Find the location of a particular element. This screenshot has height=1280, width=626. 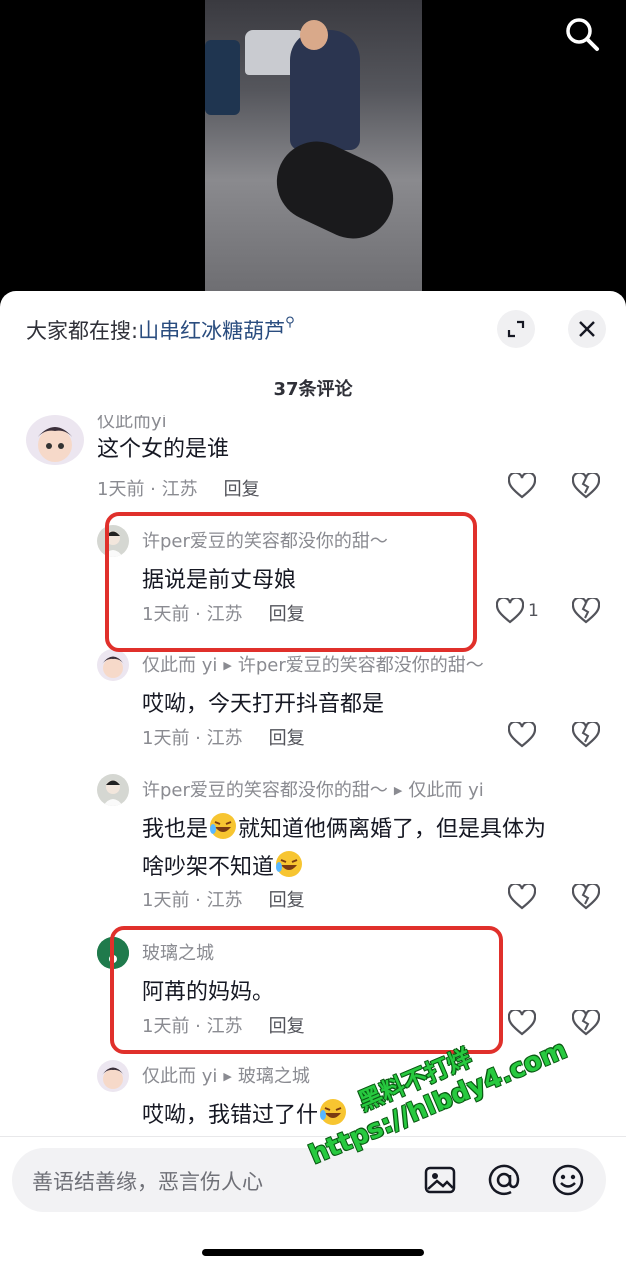

comment-text: 我也是 就知道他俩离婚了，但是具体为啥吵架不知道 is located at coordinates (372, 849).